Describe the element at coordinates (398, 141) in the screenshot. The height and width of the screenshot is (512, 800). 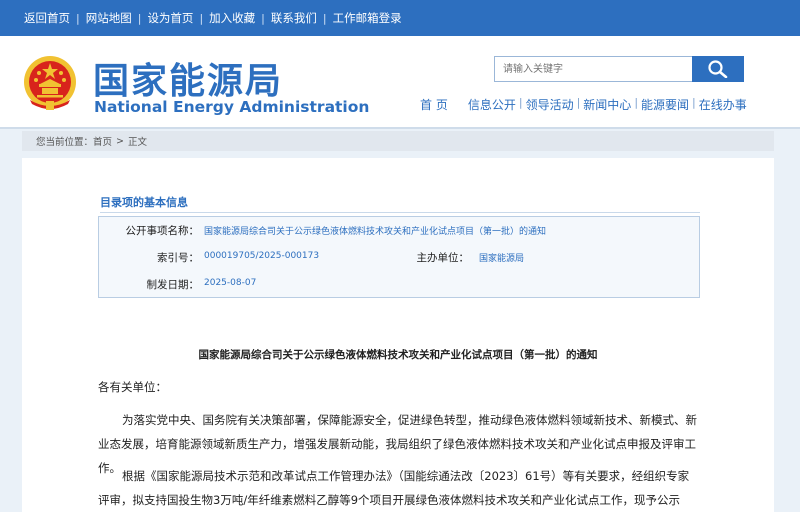
I see `breadcrumb: 您当前位置： 首页 > 正文` at that location.